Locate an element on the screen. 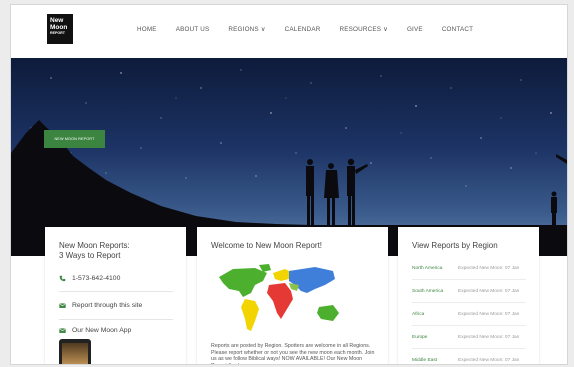 The width and height of the screenshot is (574, 367). logo-line-1: New is located at coordinates (57, 20).